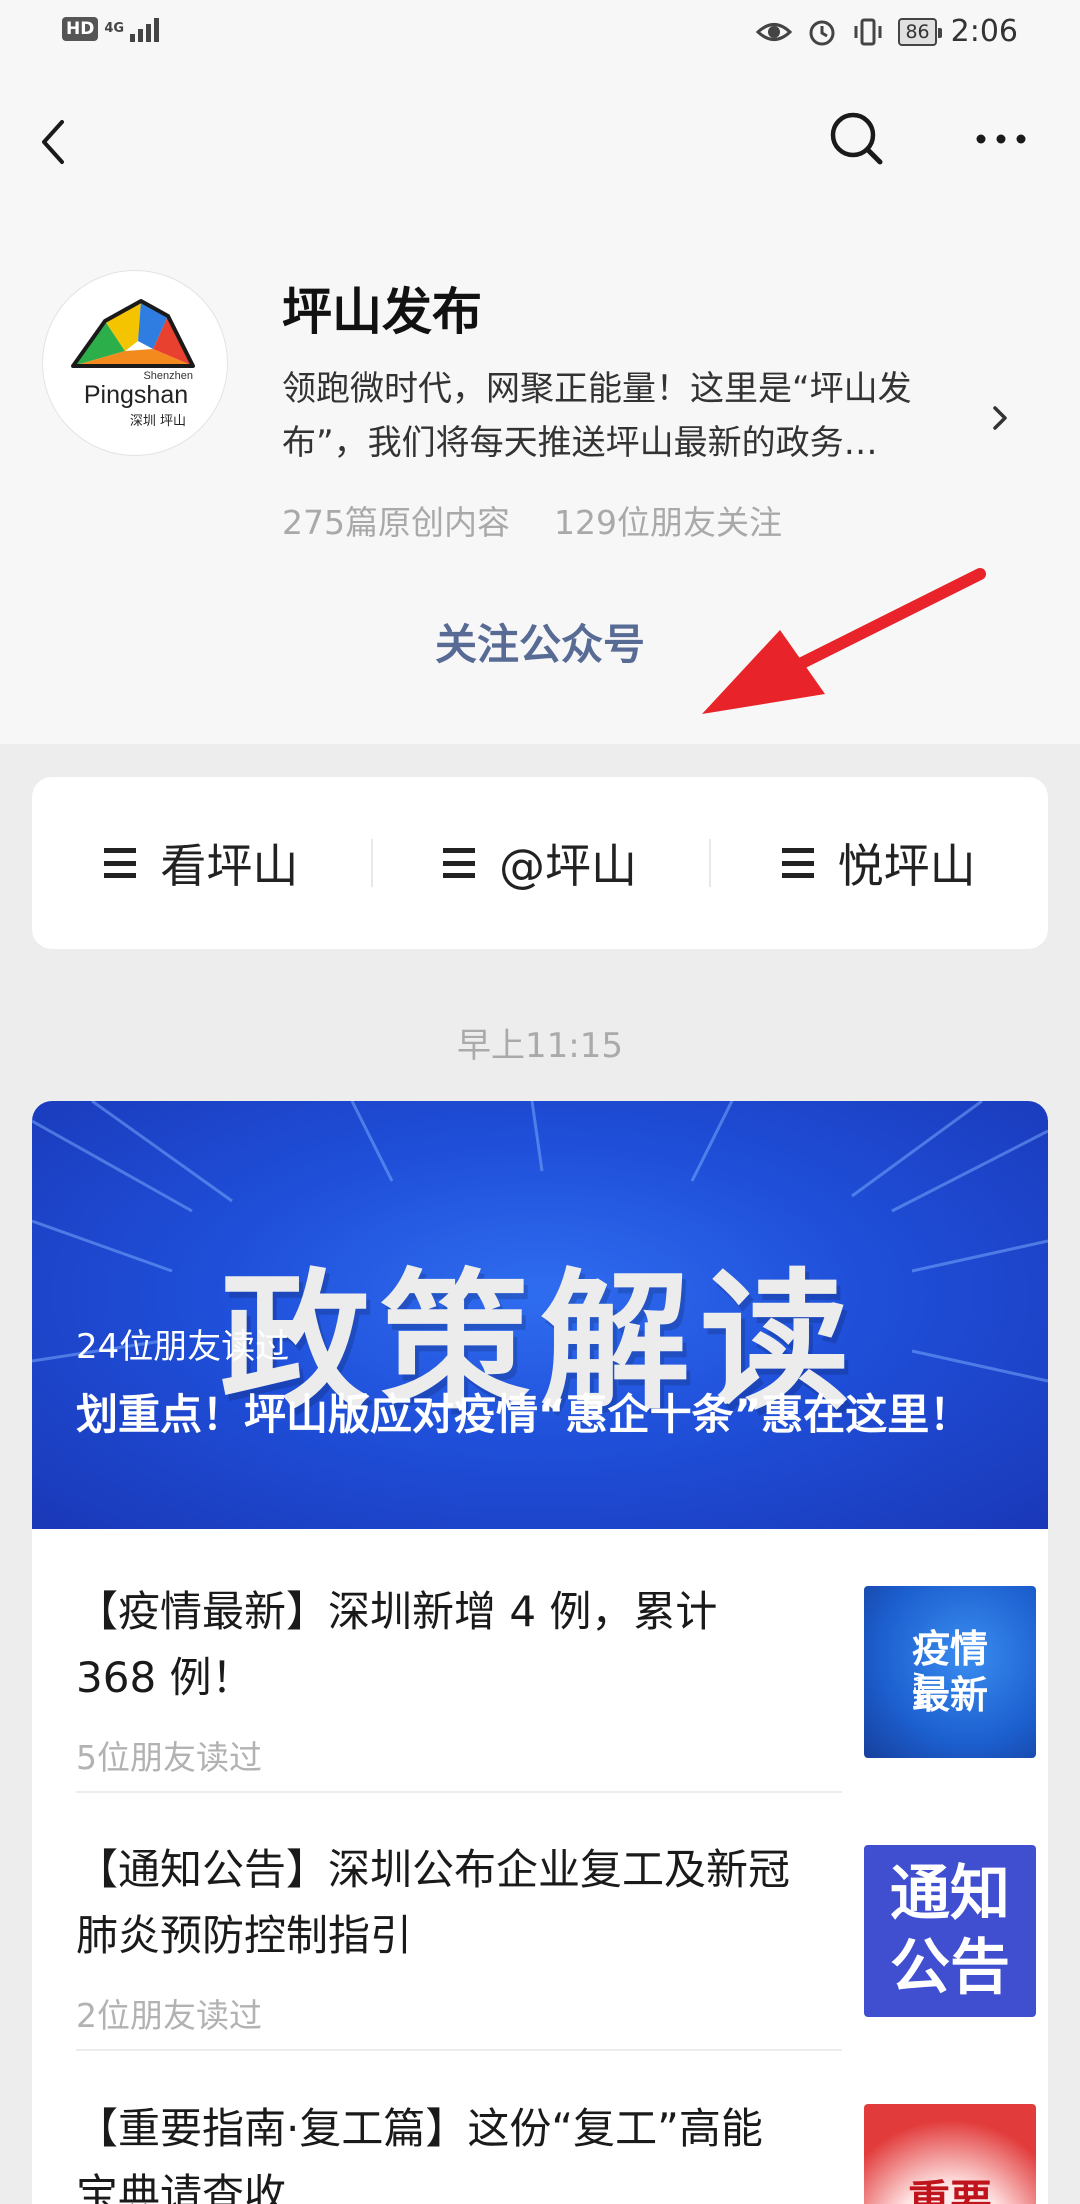 This screenshot has height=2204, width=1080. Describe the element at coordinates (950, 1968) in the screenshot. I see `thumb-line: 公告` at that location.